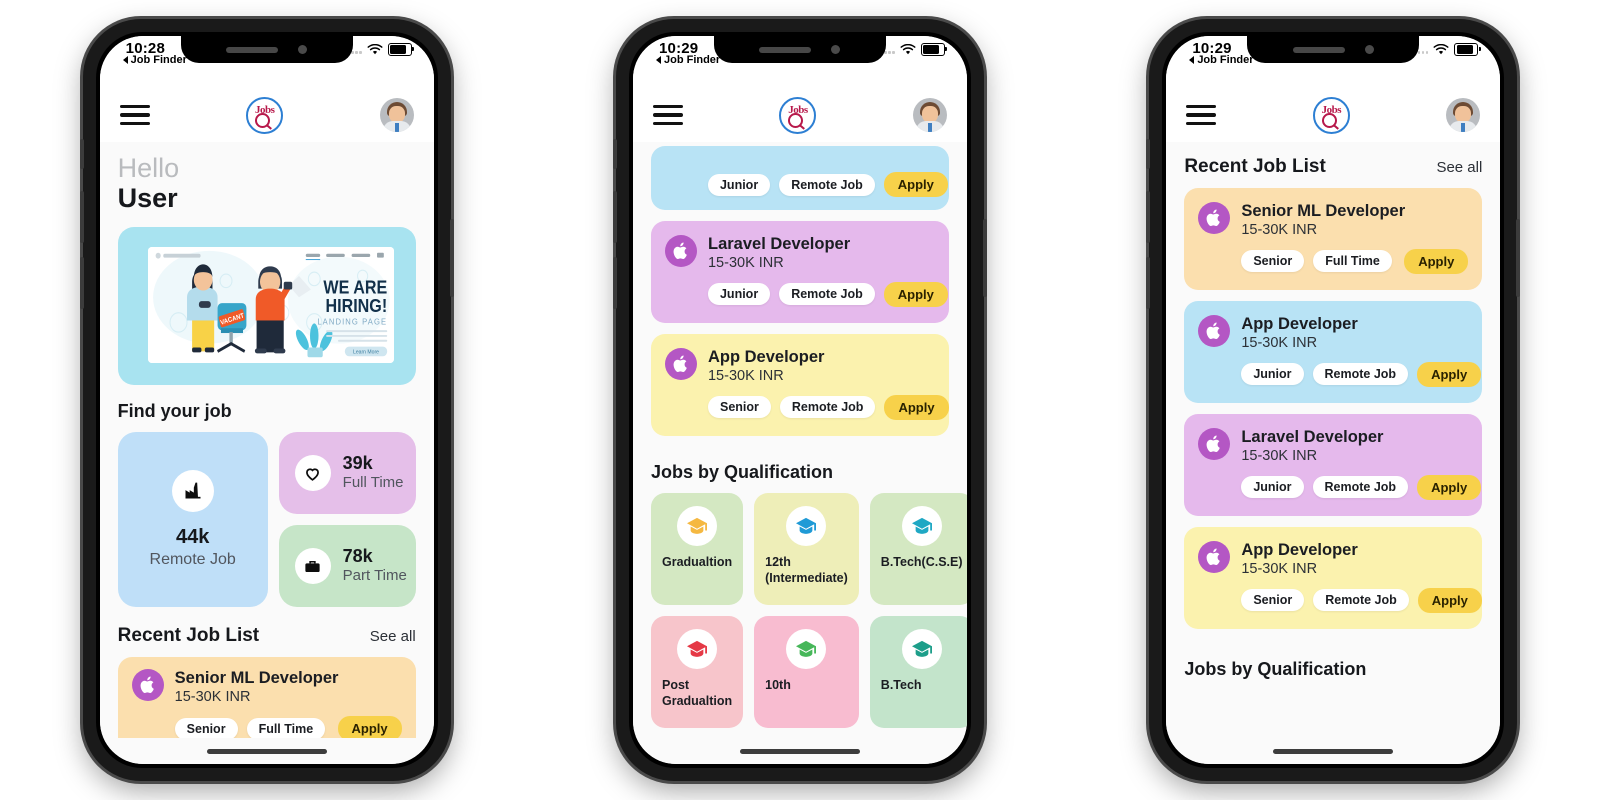 The height and width of the screenshot is (800, 1600). Describe the element at coordinates (766, 356) in the screenshot. I see `job-title: App Developer` at that location.